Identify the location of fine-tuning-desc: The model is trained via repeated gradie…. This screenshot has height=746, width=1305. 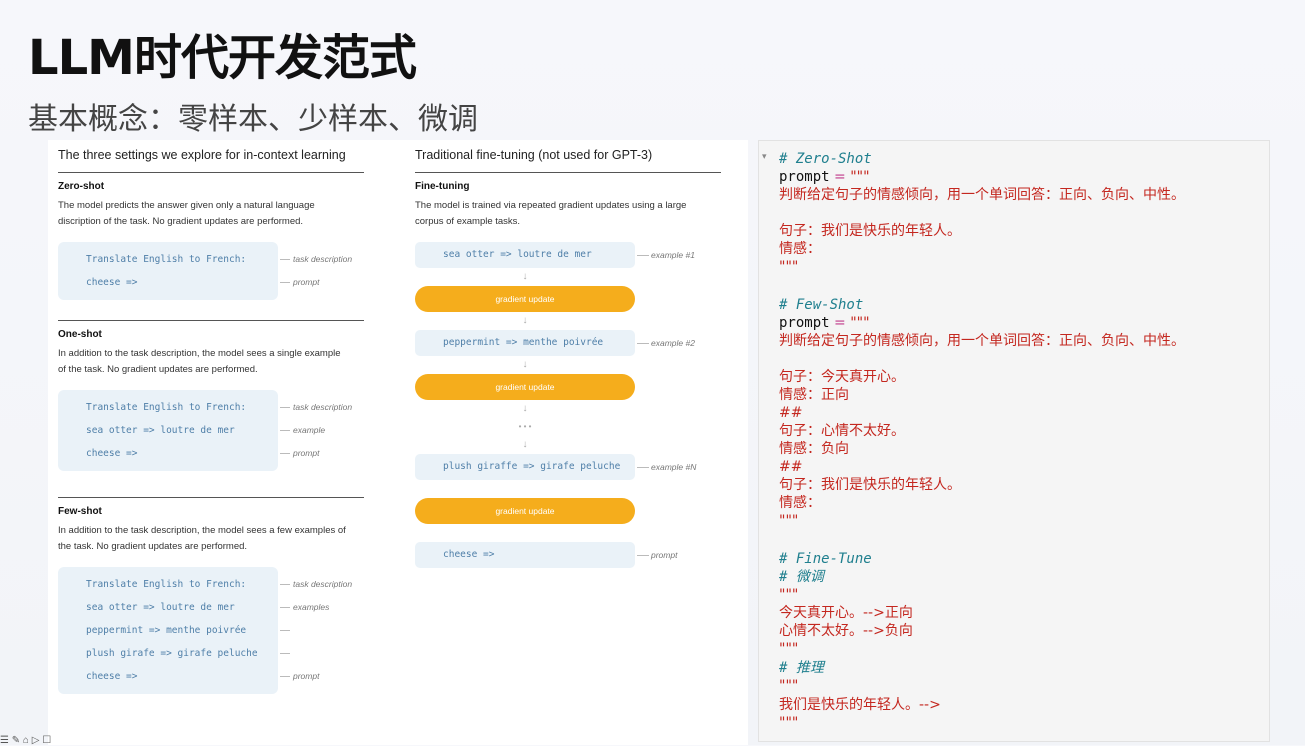
(551, 213).